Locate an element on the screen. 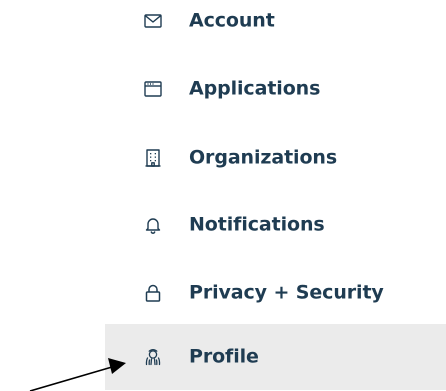  bell-icon is located at coordinates (153, 225).